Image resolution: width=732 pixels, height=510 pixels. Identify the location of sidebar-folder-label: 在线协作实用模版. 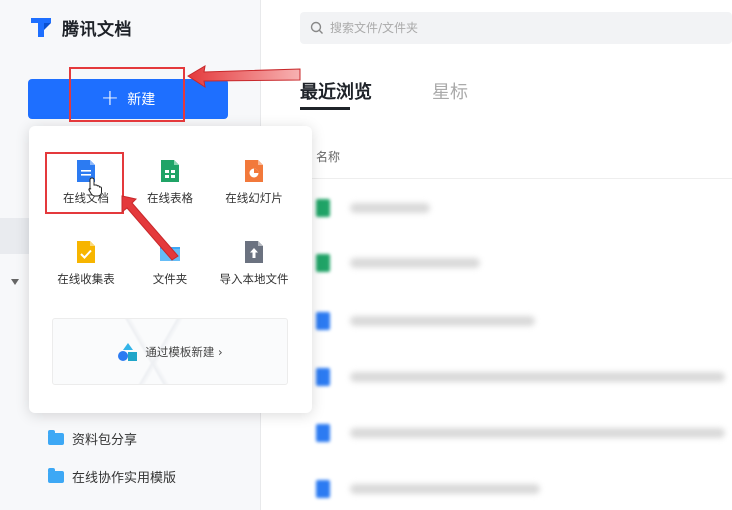
(124, 478).